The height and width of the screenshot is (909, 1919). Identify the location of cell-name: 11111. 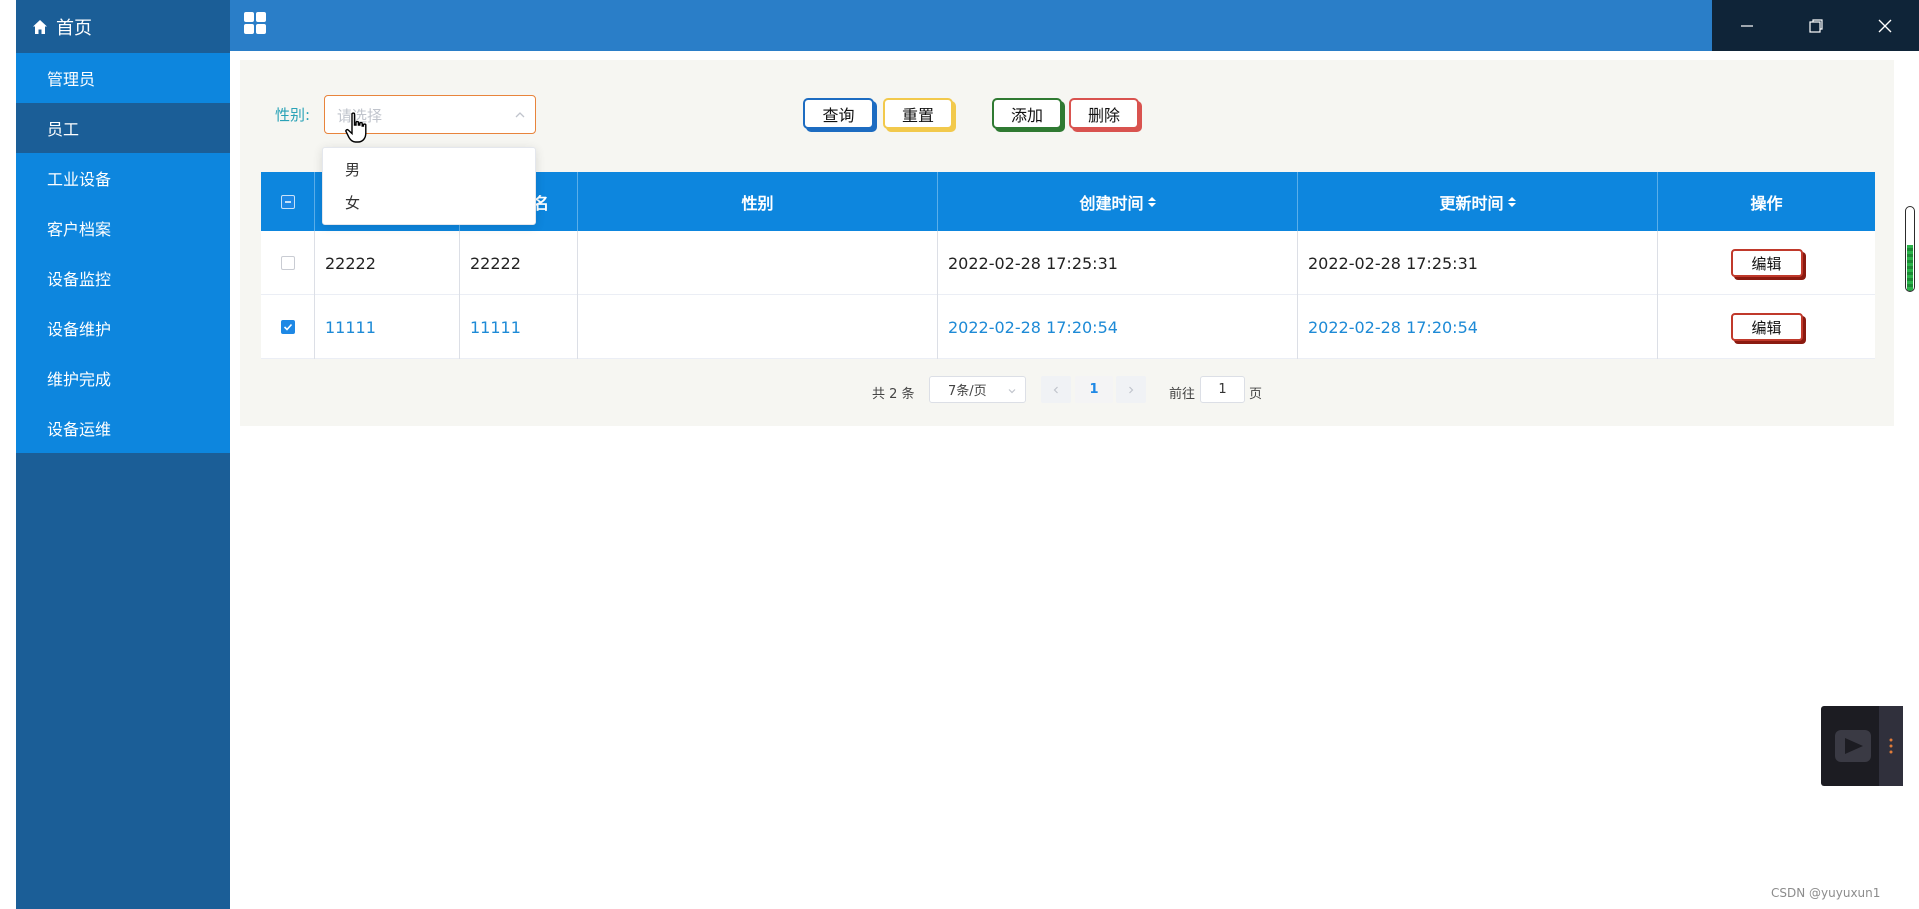
(519, 327).